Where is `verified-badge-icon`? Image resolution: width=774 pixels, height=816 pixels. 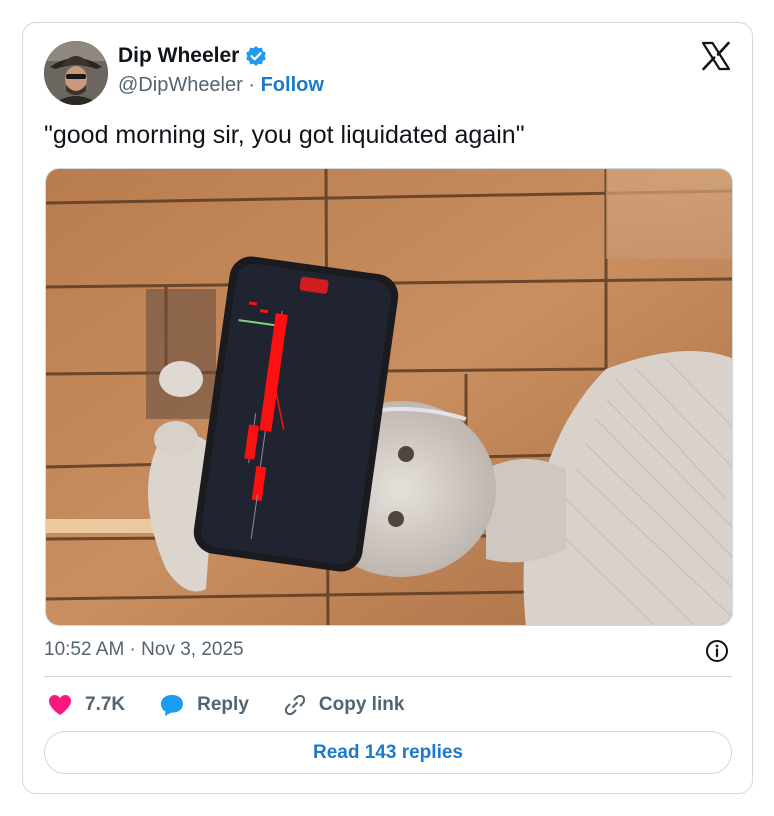
verified-badge-icon is located at coordinates (256, 56).